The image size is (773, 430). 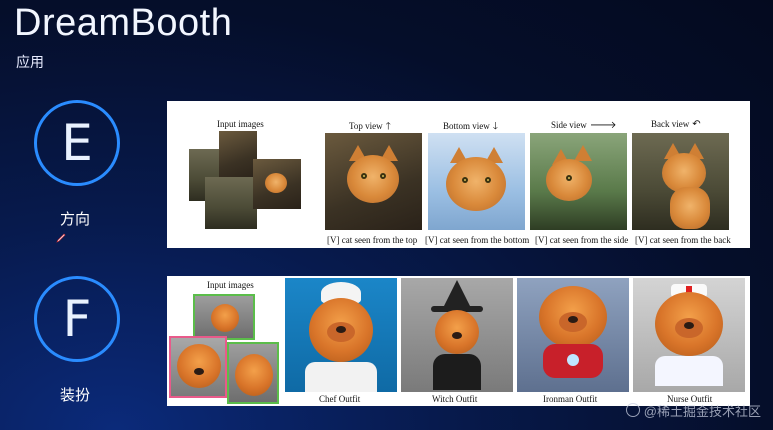 What do you see at coordinates (570, 399) in the screenshot?
I see `outfit-caption: Ironman Outfit` at bounding box center [570, 399].